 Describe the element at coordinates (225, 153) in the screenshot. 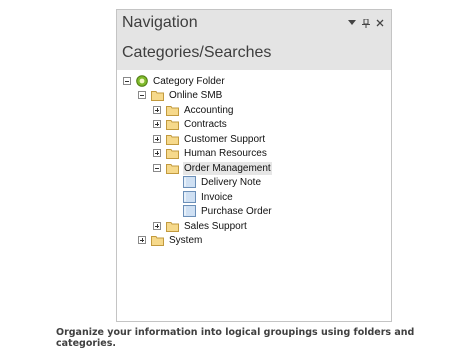

I see `tree-node-label: Human Resources` at that location.